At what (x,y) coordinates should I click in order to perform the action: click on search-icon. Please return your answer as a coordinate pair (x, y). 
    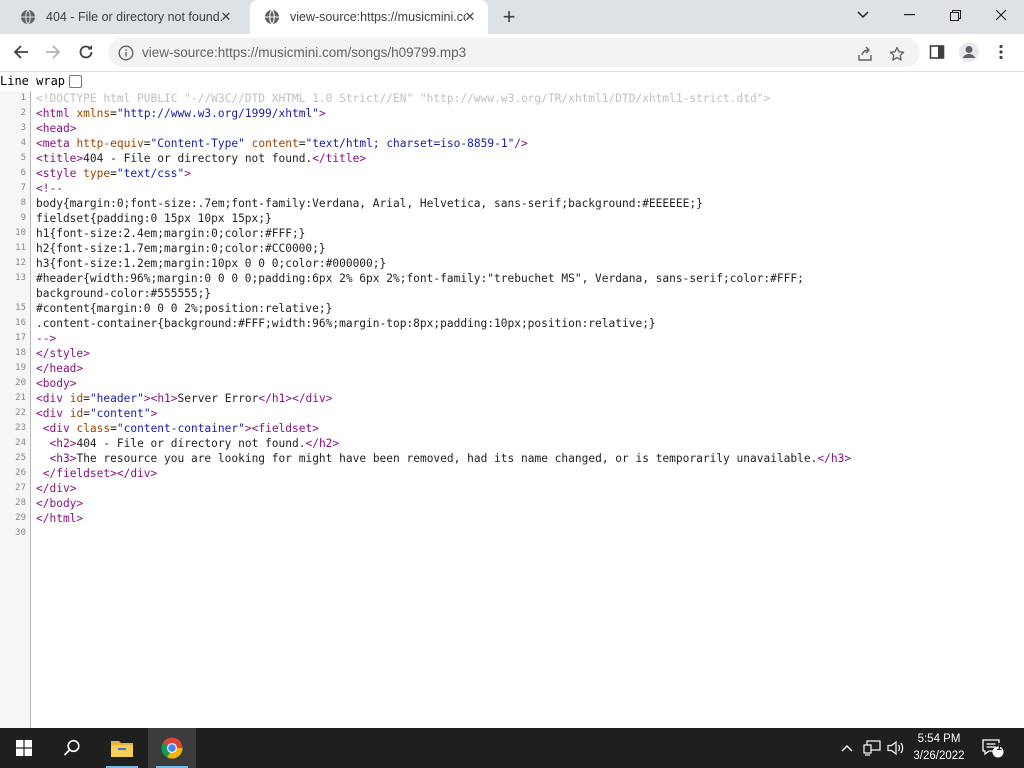
    Looking at the image, I should click on (71, 747).